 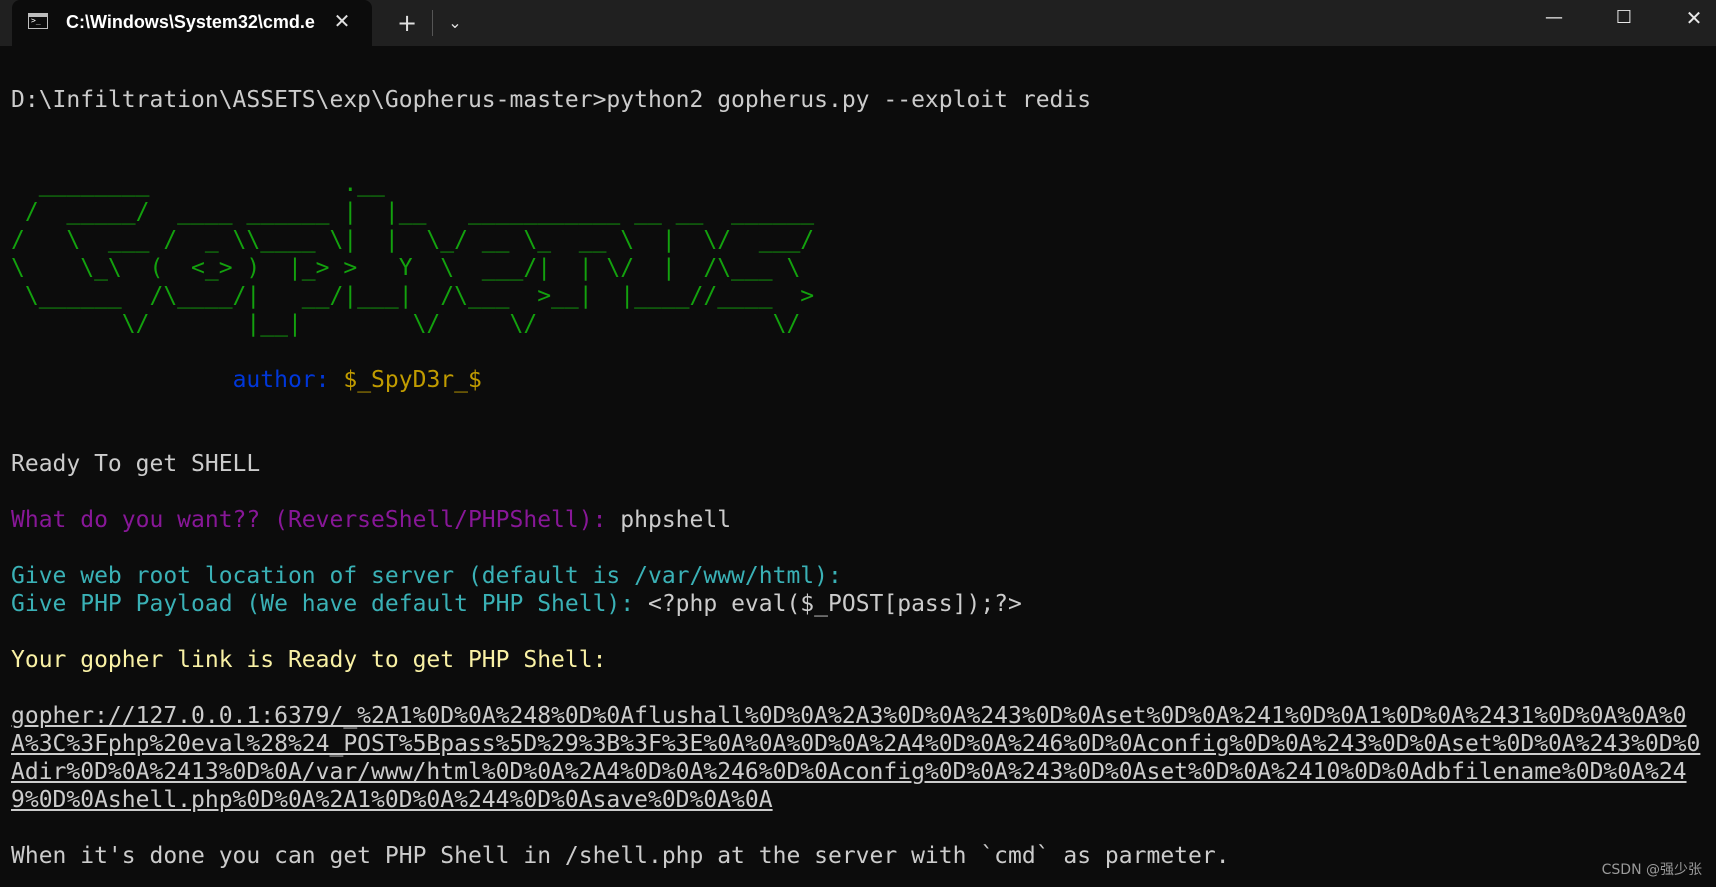 I want to click on watermark: CSDN @强少张, so click(x=1651, y=870).